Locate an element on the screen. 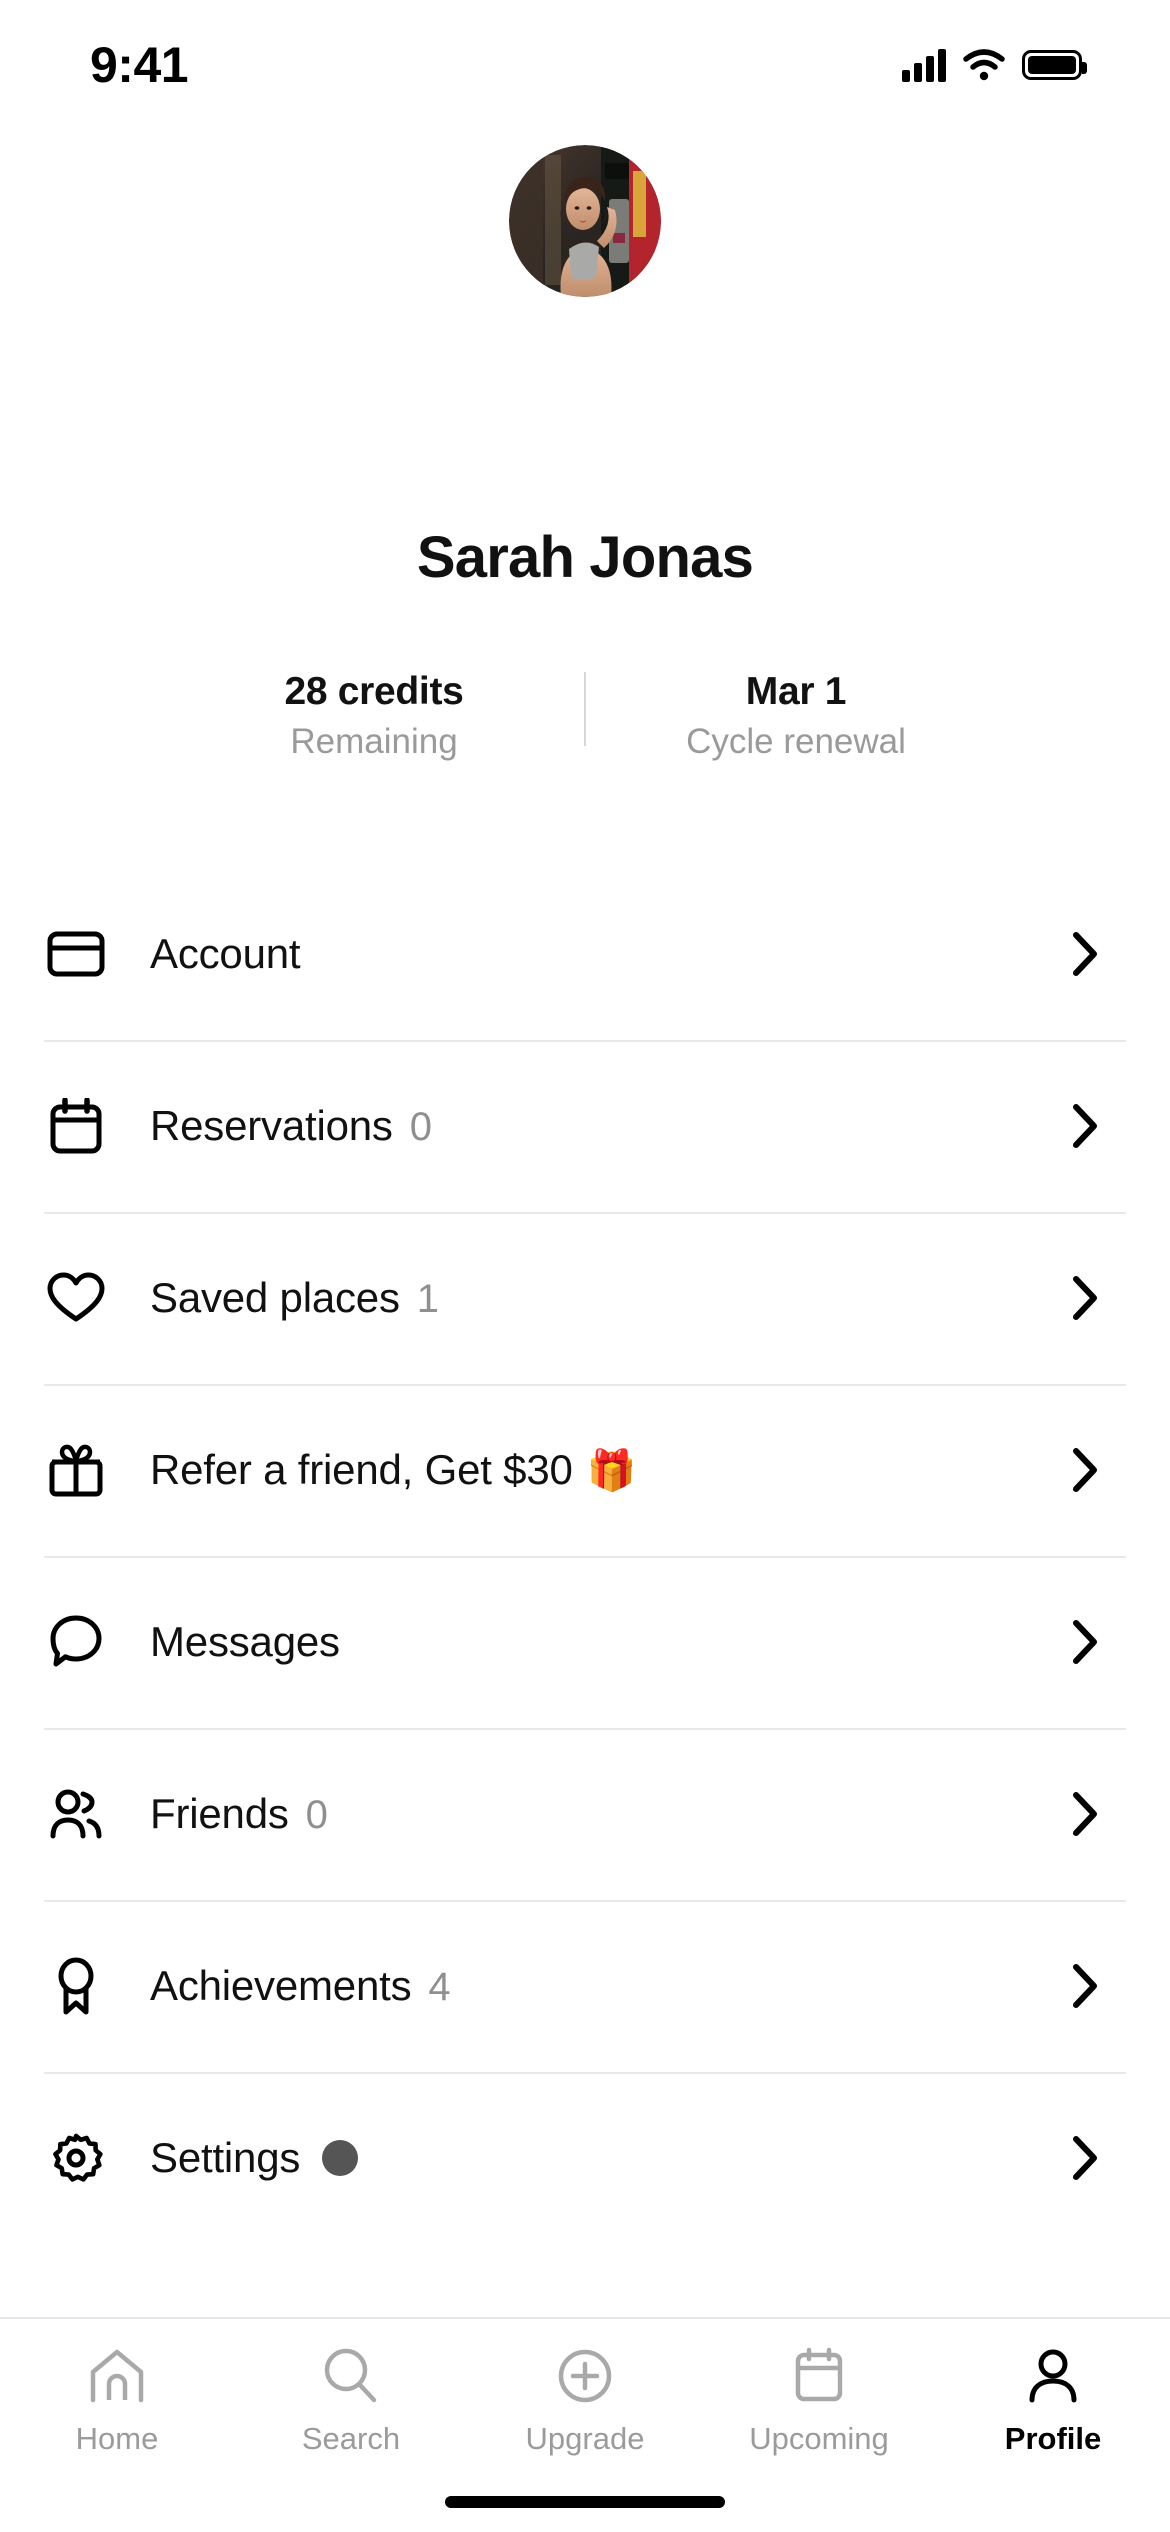 The height and width of the screenshot is (2532, 1170). menu-item-text: Settings is located at coordinates (610, 2158).